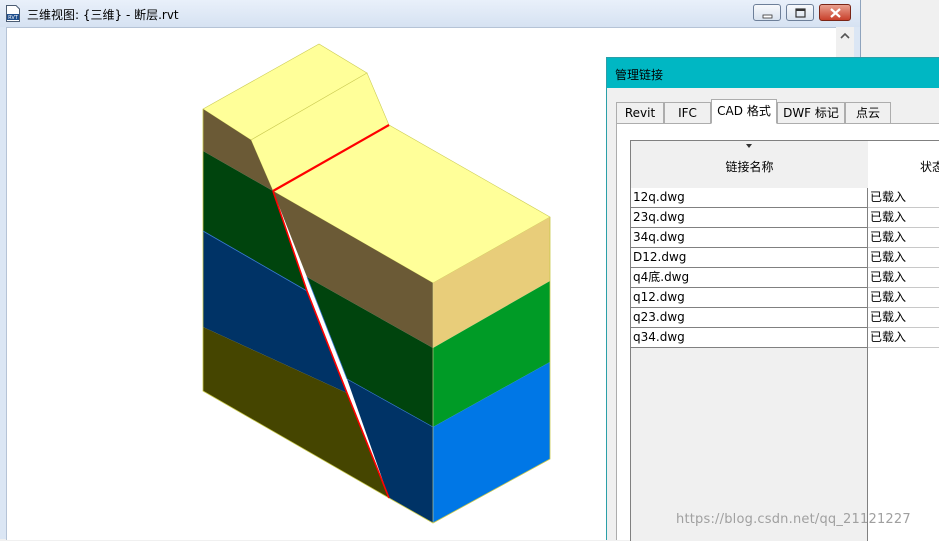 The image size is (939, 541). I want to click on close-button, so click(835, 12).